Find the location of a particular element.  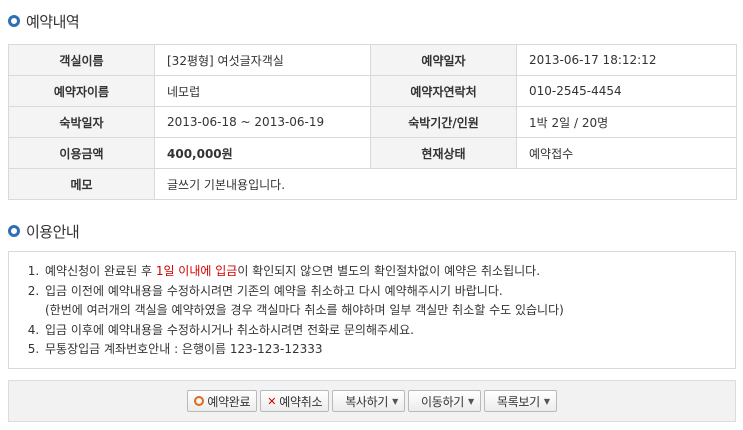

reserver-name-value: 네모럽 is located at coordinates (262, 91).